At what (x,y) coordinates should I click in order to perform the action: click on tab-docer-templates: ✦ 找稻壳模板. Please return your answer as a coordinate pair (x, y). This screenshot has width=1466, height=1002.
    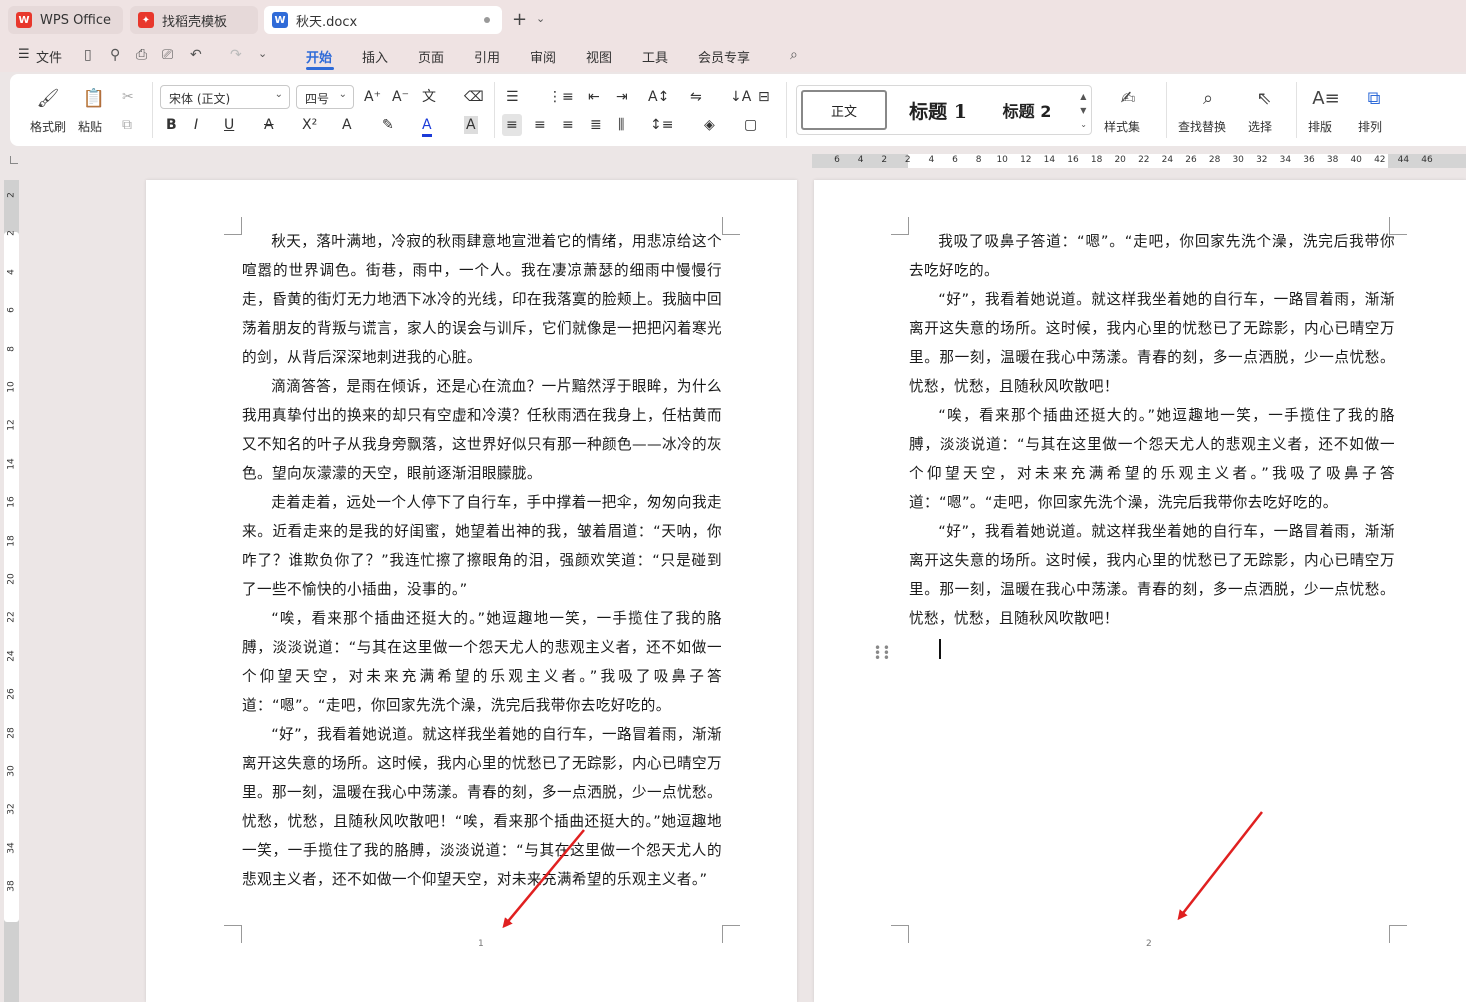
    Looking at the image, I should click on (194, 20).